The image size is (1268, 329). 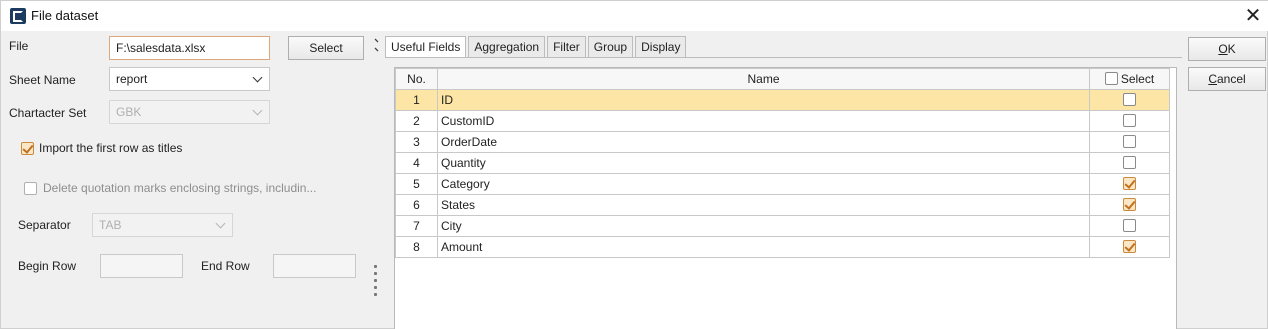 What do you see at coordinates (416, 79) in the screenshot?
I see `column-header-no: No.` at bounding box center [416, 79].